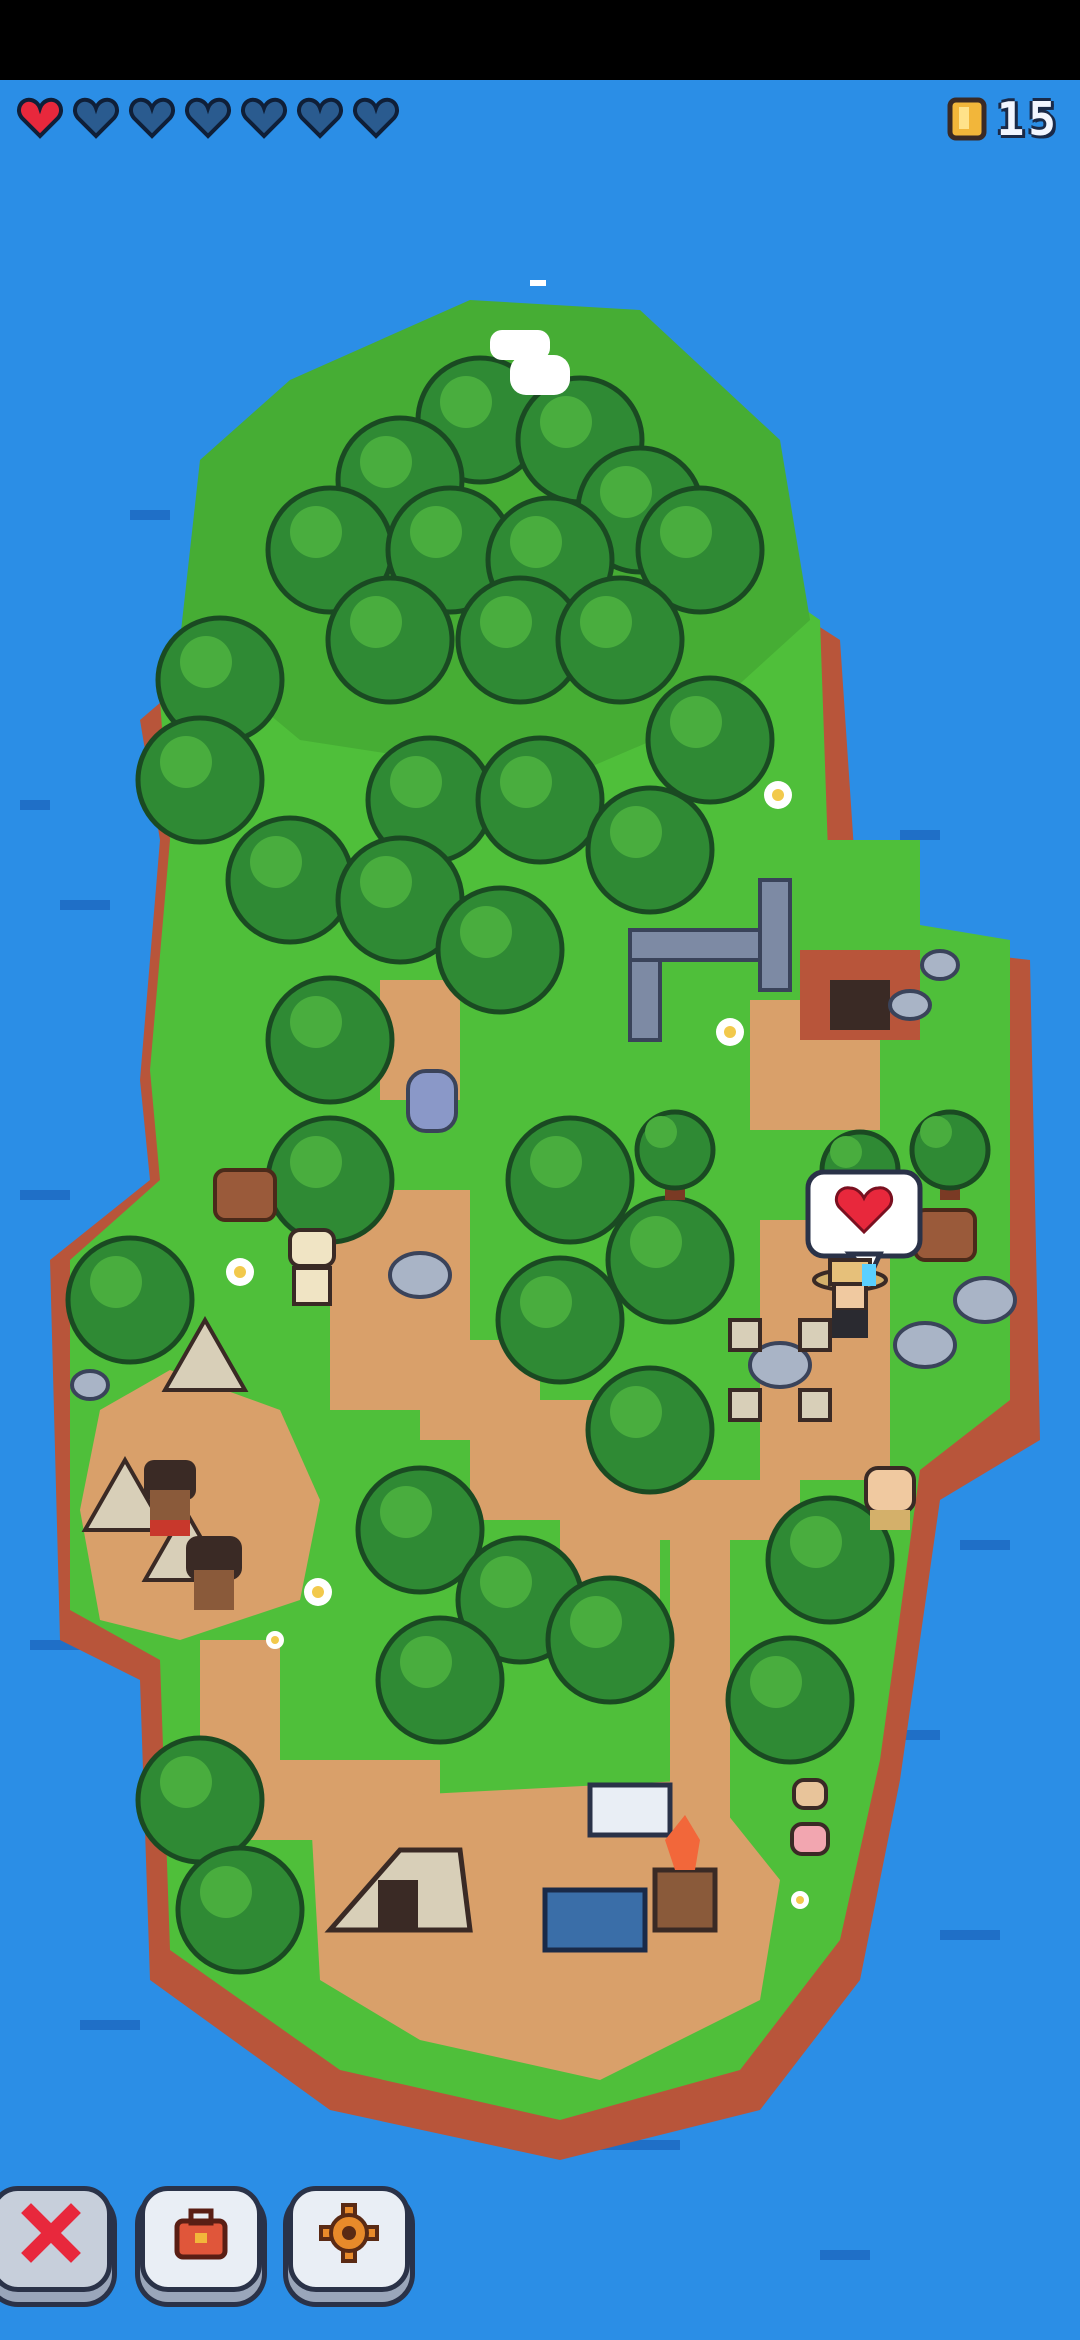 The width and height of the screenshot is (1080, 2340). Describe the element at coordinates (312, 1267) in the screenshot. I see `skeleton-npc` at that location.